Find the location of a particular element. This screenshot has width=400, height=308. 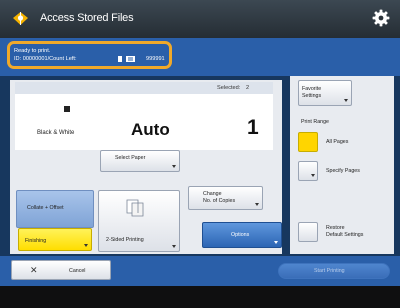

change-copies-label-1: Change is located at coordinates (212, 194).